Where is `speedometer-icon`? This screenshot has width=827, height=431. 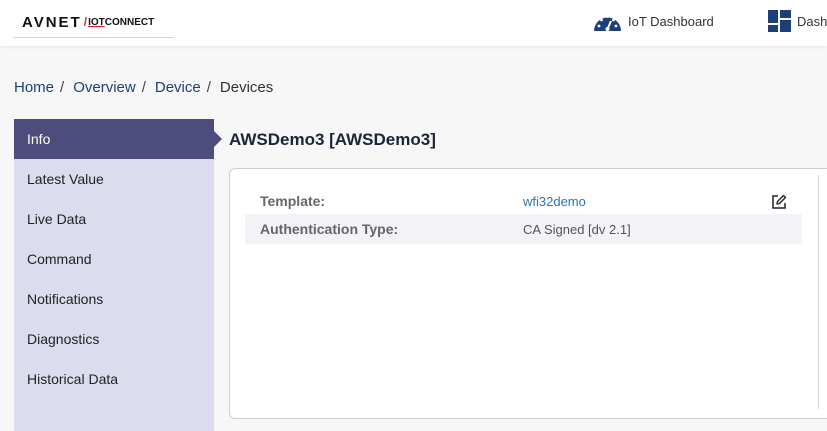
speedometer-icon is located at coordinates (607, 21).